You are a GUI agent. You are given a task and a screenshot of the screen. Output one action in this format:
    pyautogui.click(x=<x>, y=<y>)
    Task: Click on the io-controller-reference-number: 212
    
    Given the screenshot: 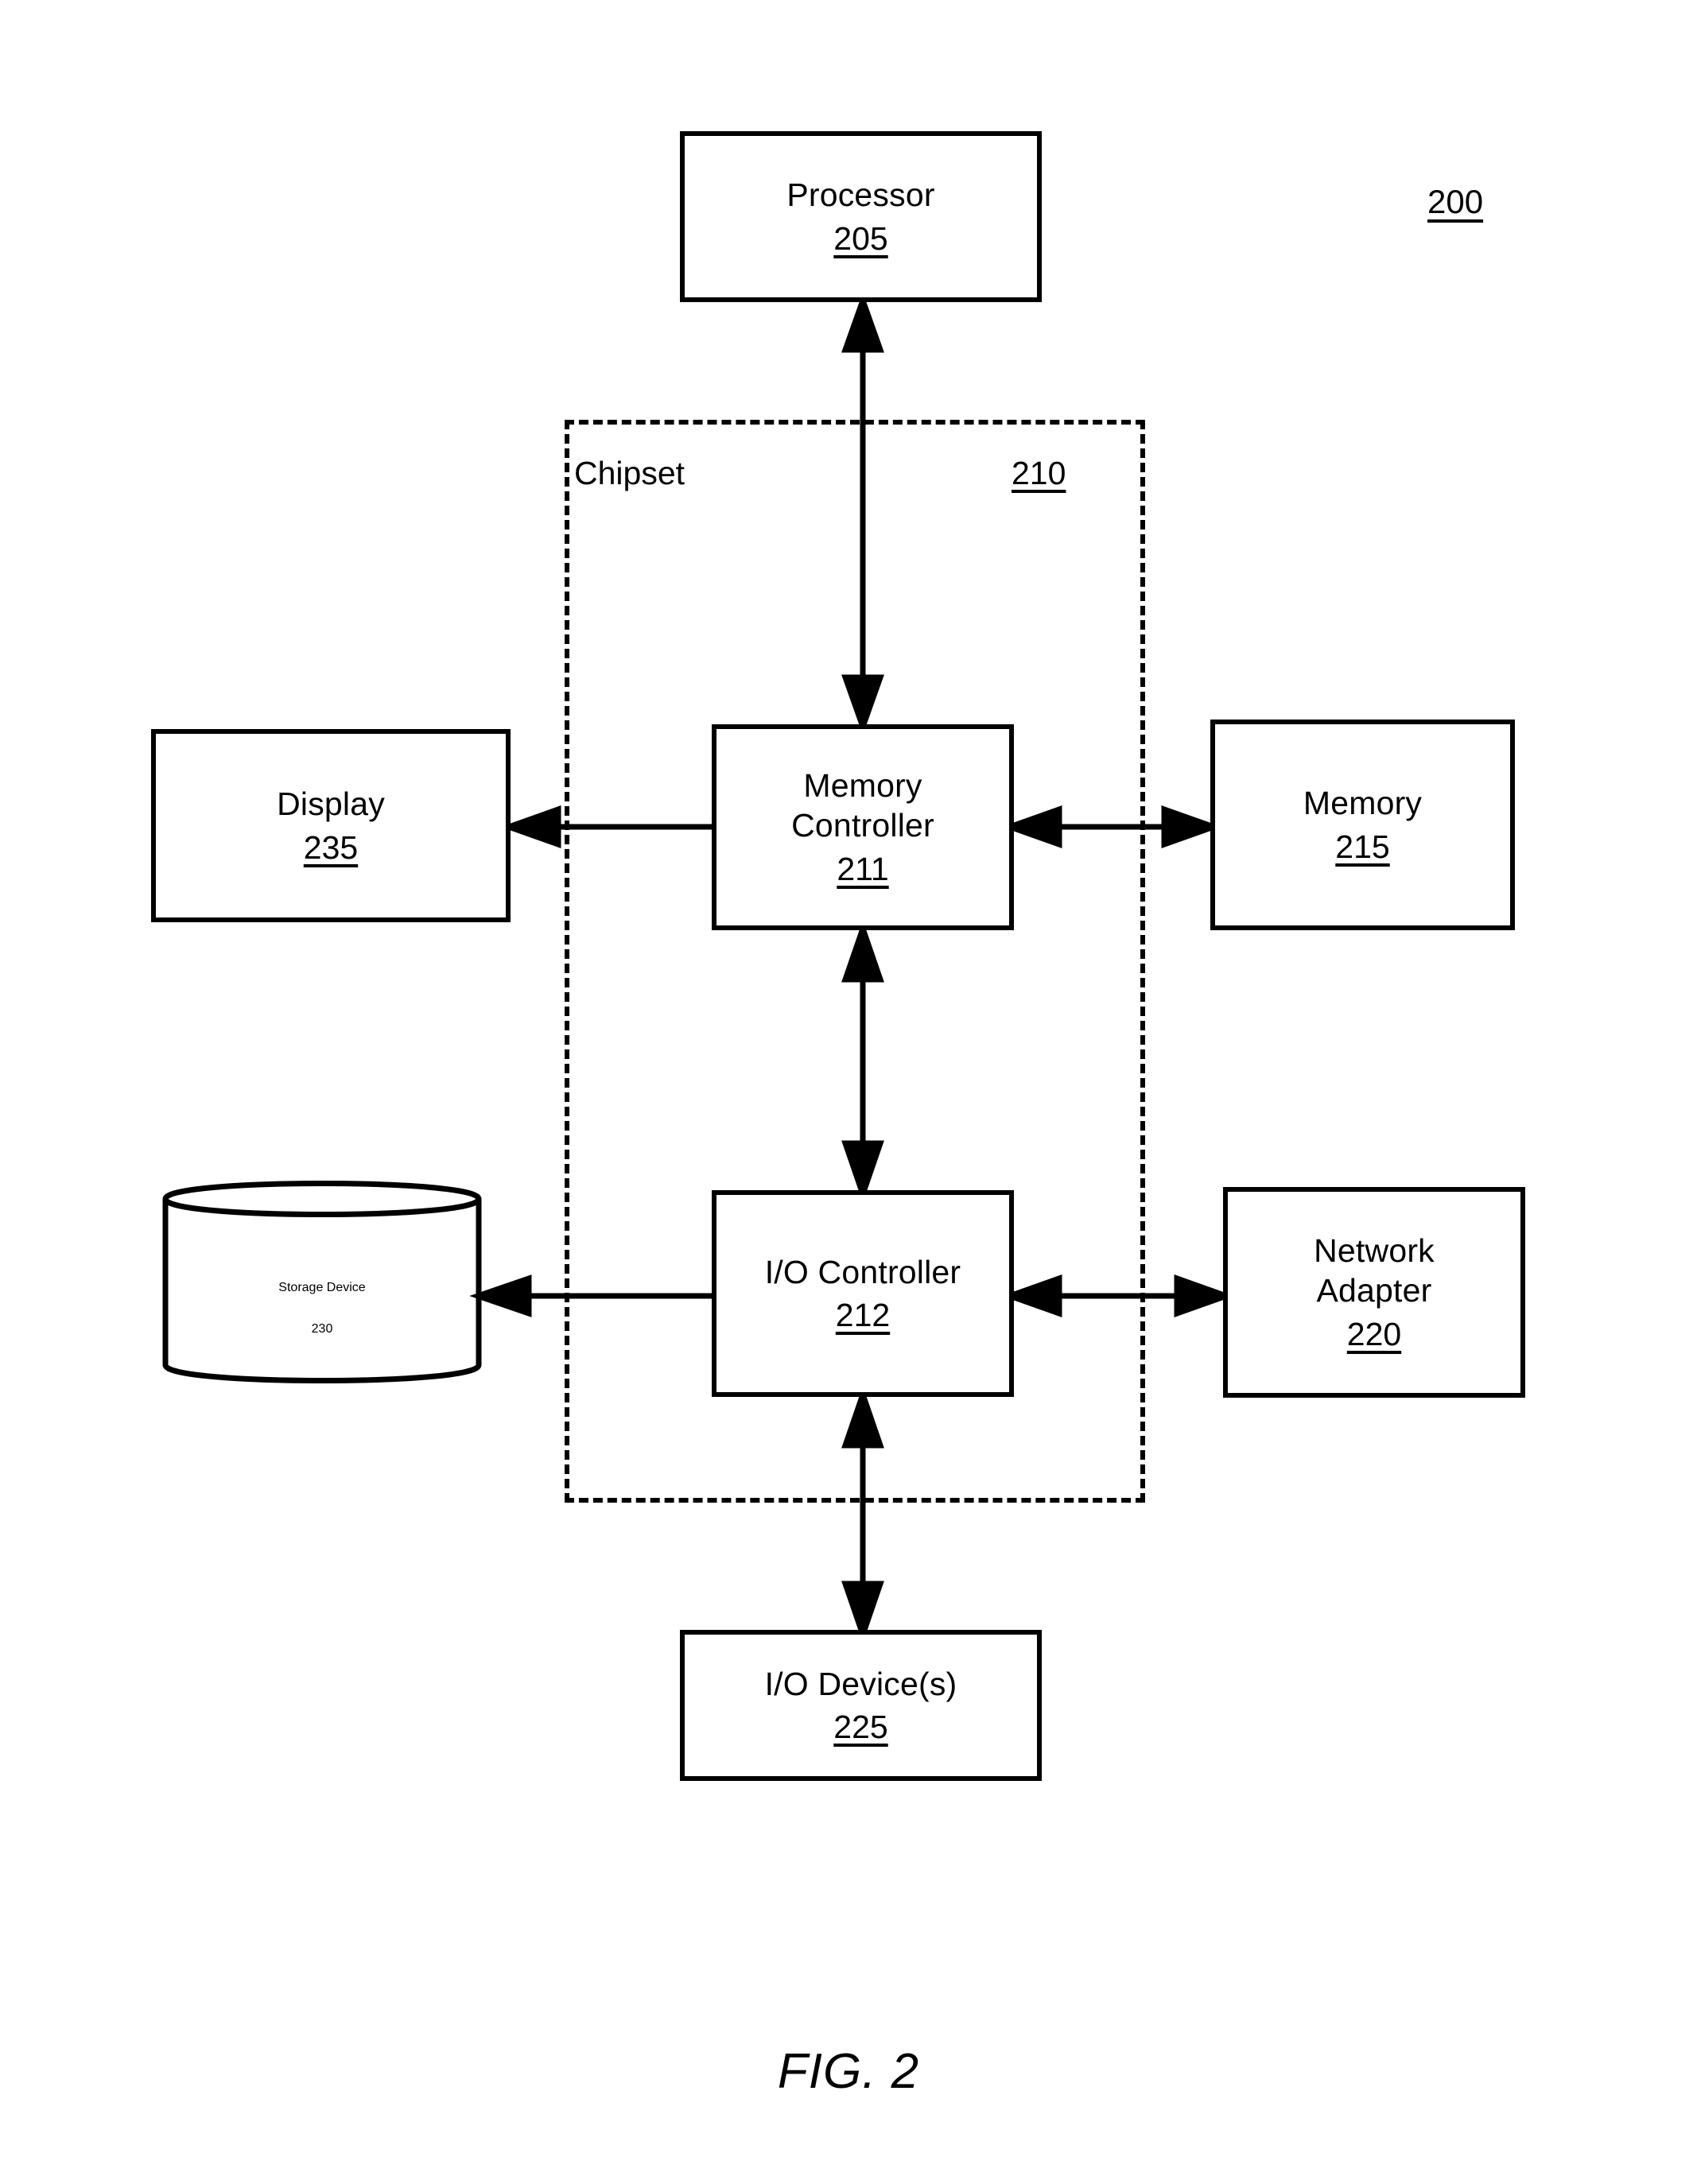 What is the action you would take?
    pyautogui.click(x=863, y=1315)
    